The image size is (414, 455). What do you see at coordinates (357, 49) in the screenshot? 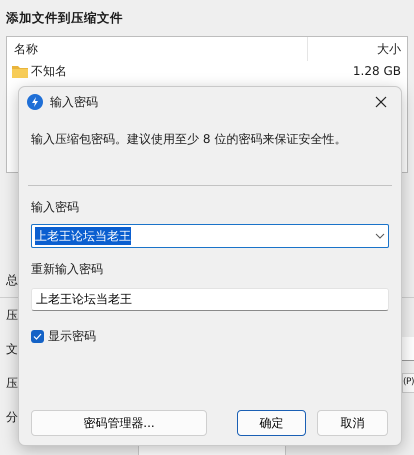
I see `column-header: 大小` at bounding box center [357, 49].